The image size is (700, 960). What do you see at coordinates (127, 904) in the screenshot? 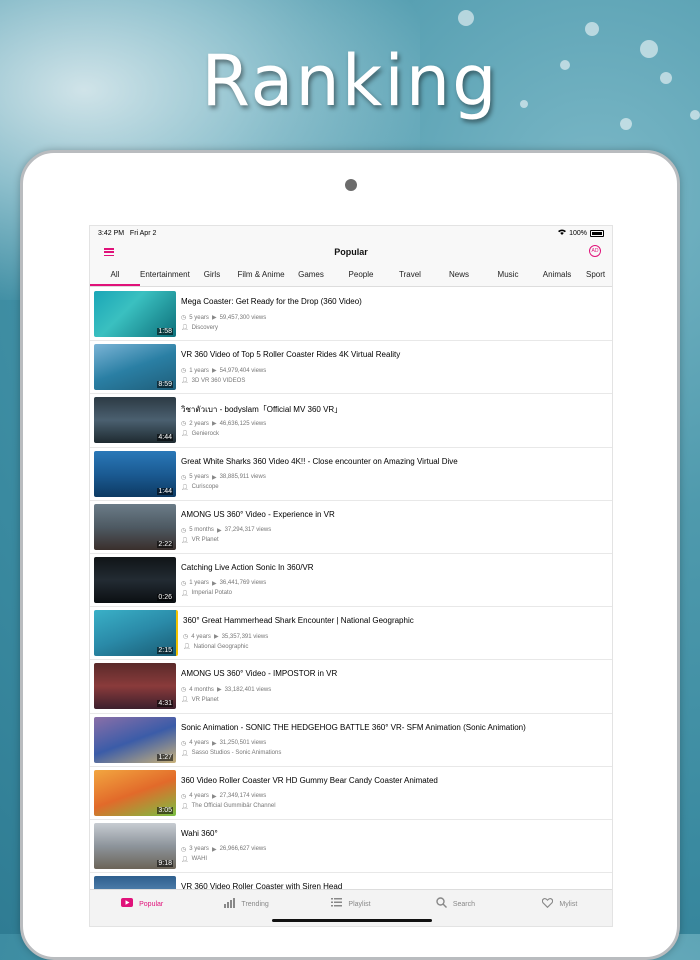
I see `youtube-play-icon` at bounding box center [127, 904].